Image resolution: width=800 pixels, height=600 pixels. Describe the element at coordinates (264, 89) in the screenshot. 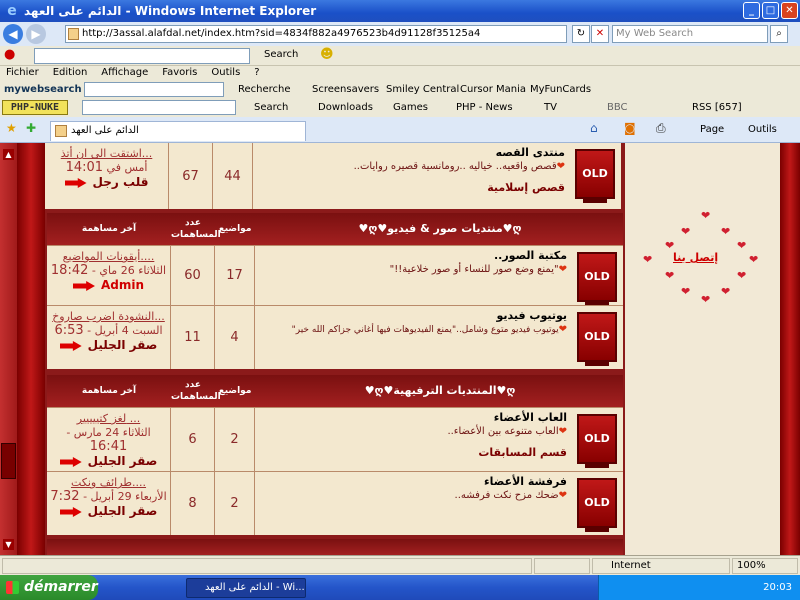

I see `recherche-button: Recherche` at that location.